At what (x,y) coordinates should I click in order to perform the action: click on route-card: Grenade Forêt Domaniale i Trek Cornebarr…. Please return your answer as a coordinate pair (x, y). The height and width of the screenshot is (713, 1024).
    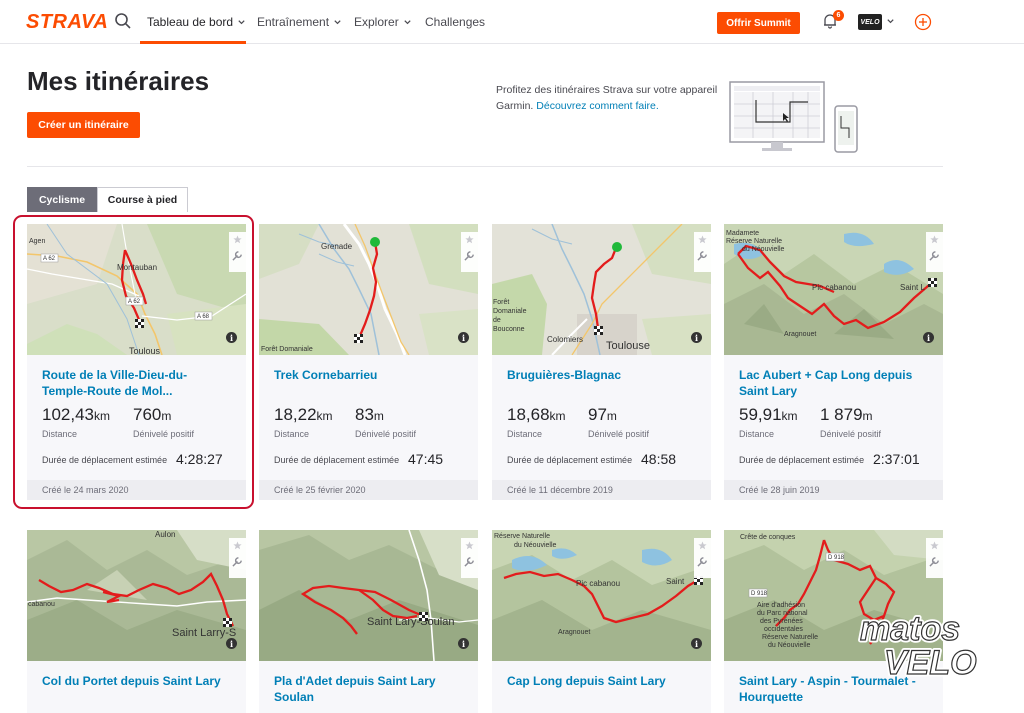
    Looking at the image, I should click on (368, 362).